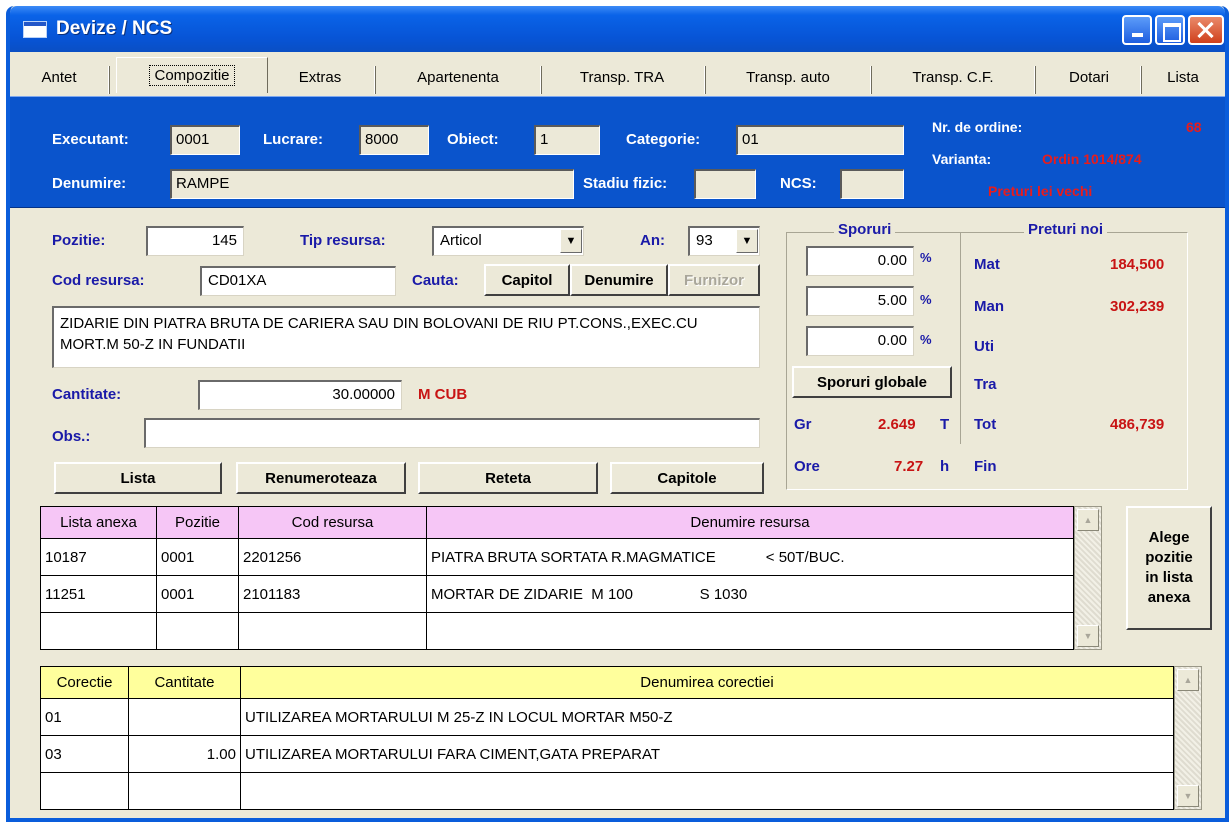 Image resolution: width=1229 pixels, height=822 pixels. I want to click on column-header: Denumire resursa, so click(750, 522).